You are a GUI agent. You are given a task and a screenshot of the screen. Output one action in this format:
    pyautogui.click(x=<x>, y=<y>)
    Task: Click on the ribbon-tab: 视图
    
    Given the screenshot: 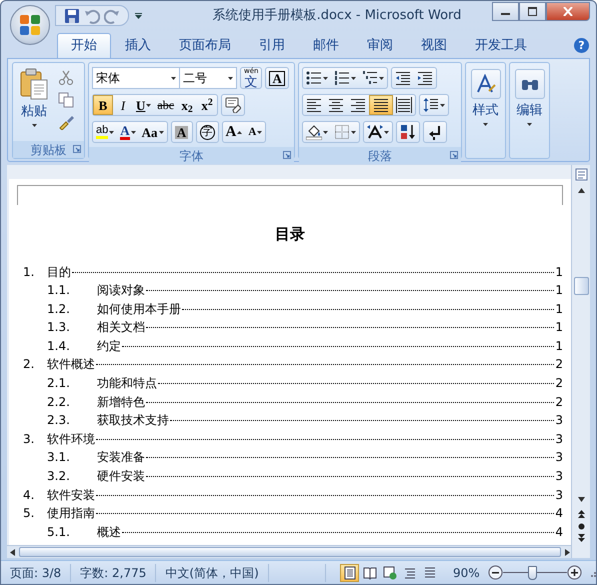 What is the action you would take?
    pyautogui.click(x=434, y=45)
    